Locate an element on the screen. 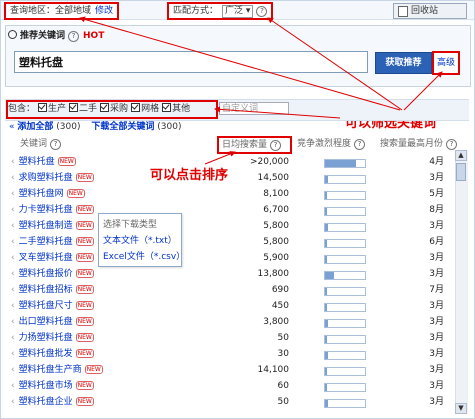 The width and height of the screenshot is (475, 419). arrow-to-sort is located at coordinates (220, 158).